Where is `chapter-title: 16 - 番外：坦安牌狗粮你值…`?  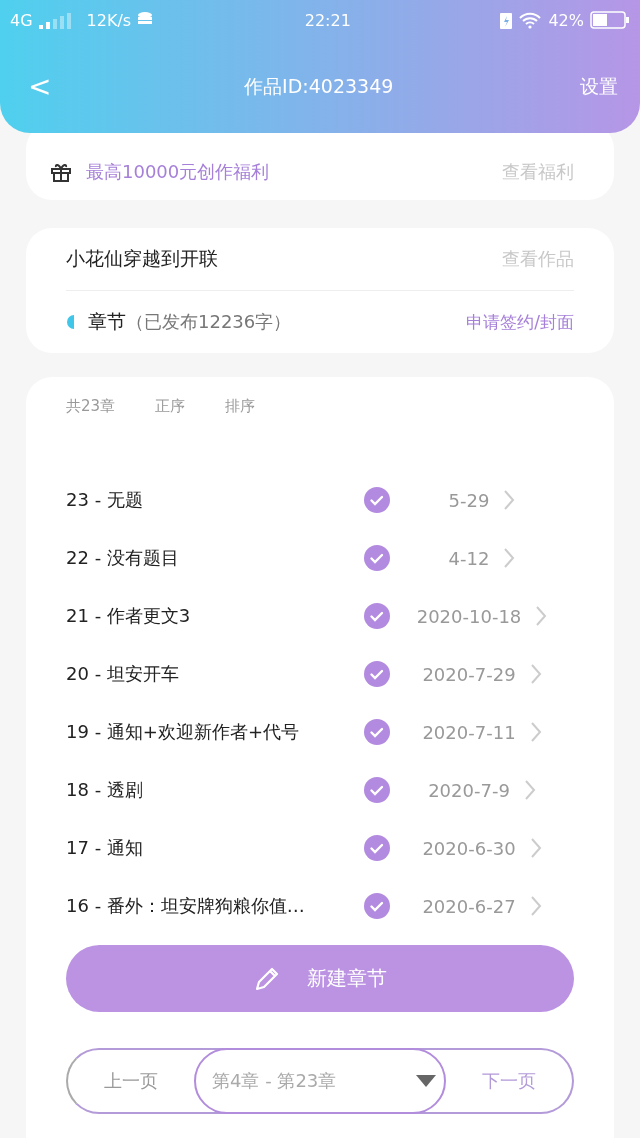
chapter-title: 16 - 番外：坦安牌狗粮你值… is located at coordinates (215, 906).